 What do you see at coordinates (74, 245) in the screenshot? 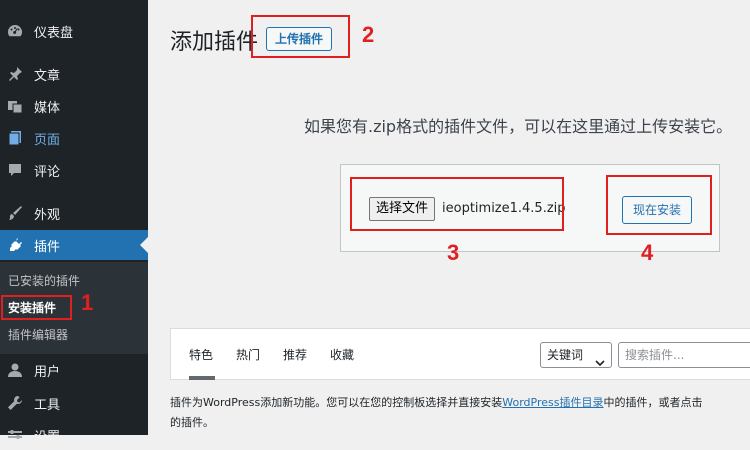
I see `menu-plugins: 插件` at bounding box center [74, 245].